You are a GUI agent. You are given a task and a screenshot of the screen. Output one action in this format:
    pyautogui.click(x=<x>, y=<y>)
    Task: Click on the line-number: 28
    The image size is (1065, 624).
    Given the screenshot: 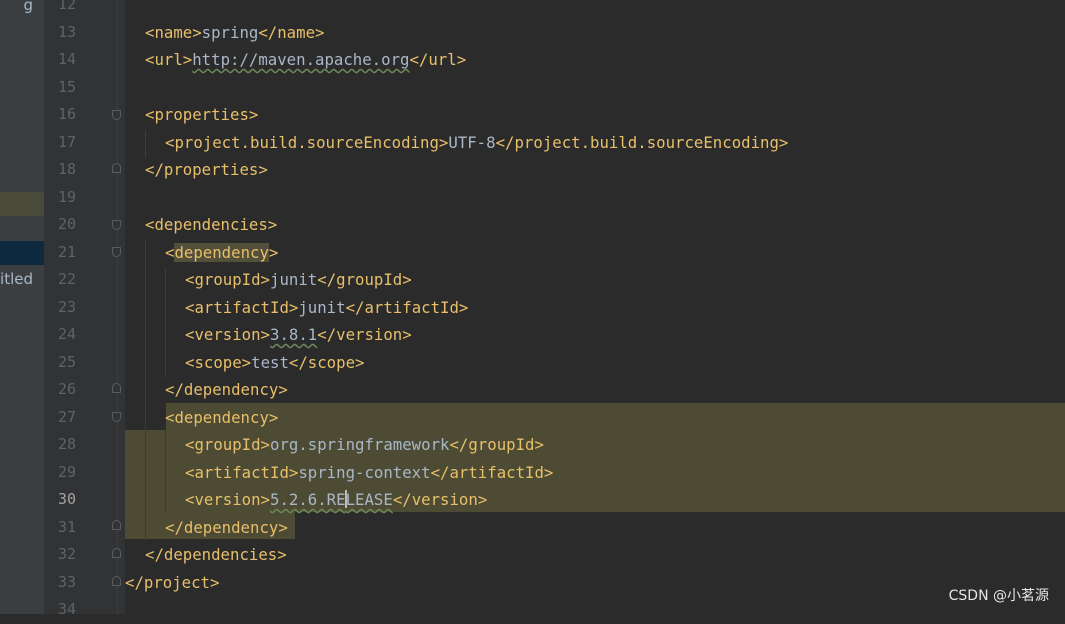 What is the action you would take?
    pyautogui.click(x=66, y=444)
    